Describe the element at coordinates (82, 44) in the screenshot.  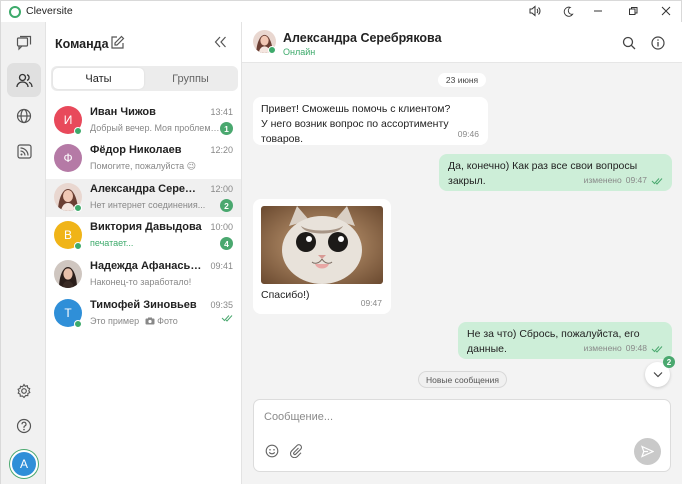
I see `list-title: Команда` at that location.